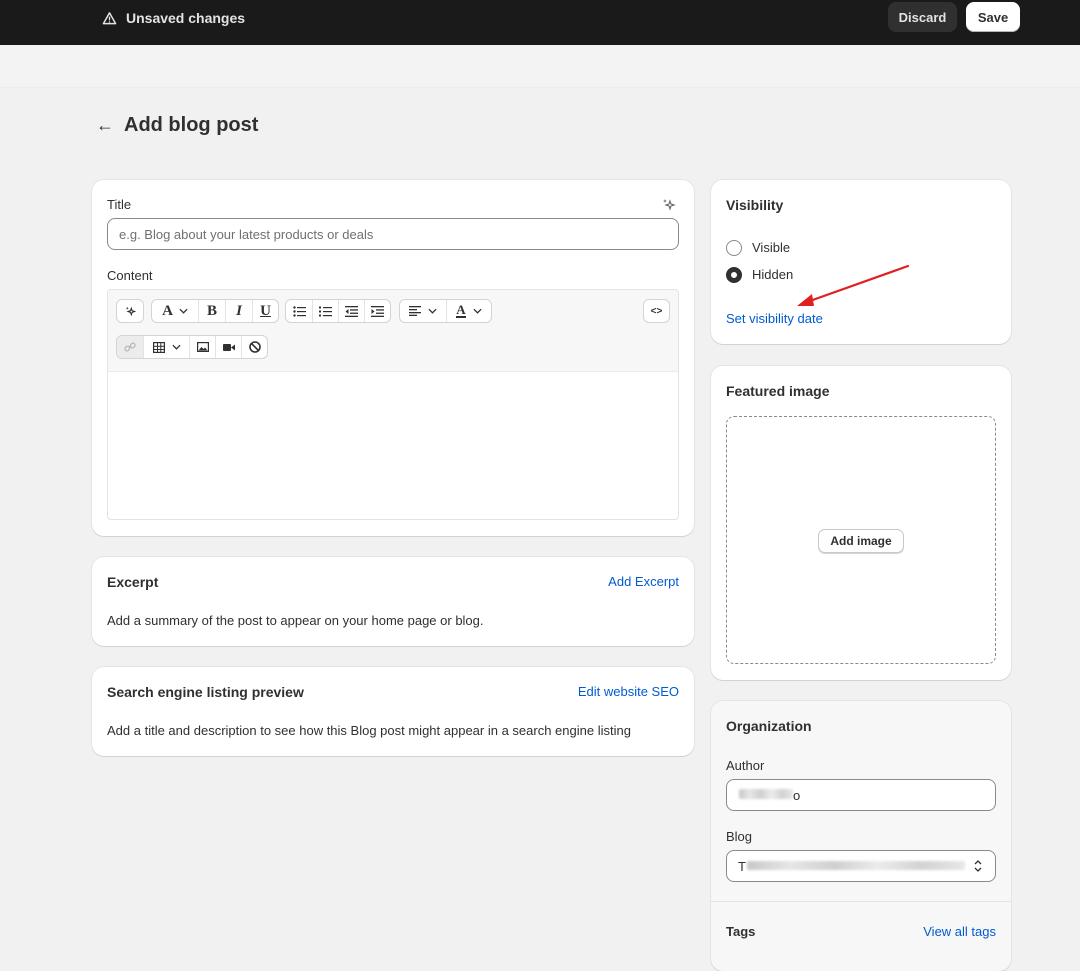  I want to click on save-button: Save, so click(993, 17).